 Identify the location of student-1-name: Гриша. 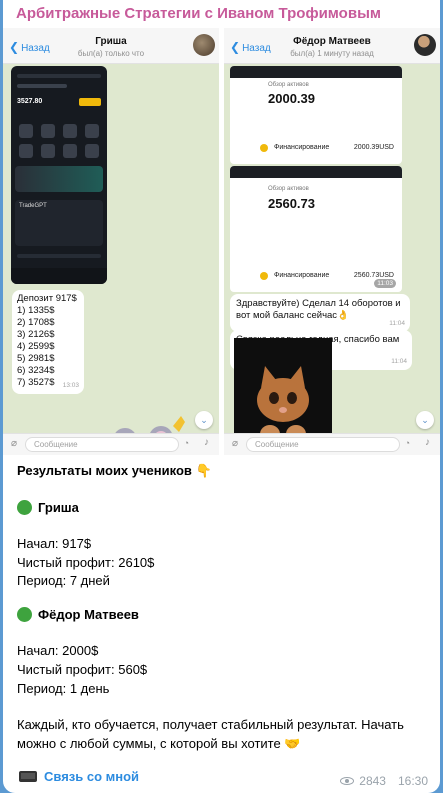
(58, 507).